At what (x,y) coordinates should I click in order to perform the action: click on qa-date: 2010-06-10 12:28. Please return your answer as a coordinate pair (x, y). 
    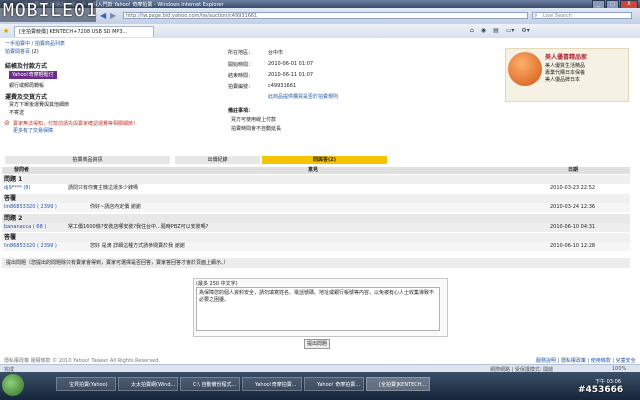
    Looking at the image, I should click on (573, 246).